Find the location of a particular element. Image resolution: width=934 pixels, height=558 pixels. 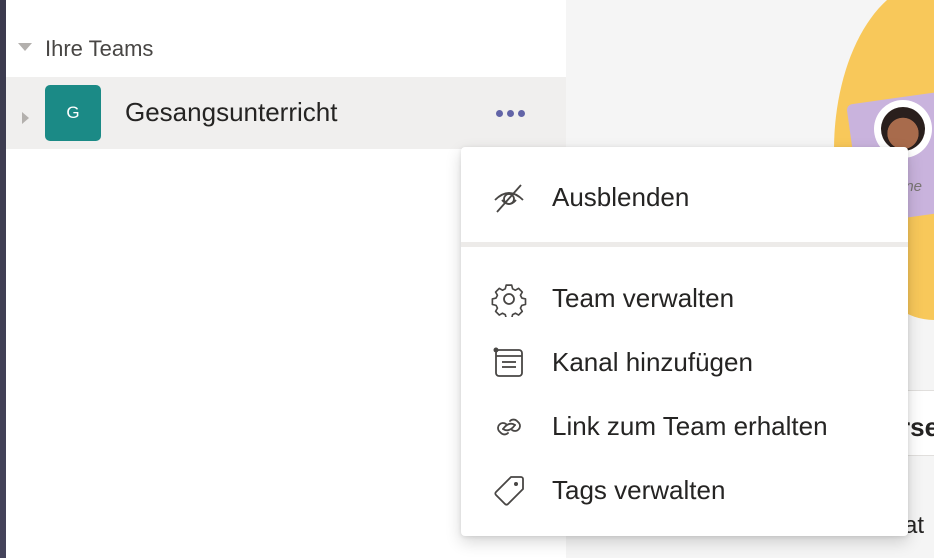

menu-item-hide: Ausblenden is located at coordinates (684, 196).